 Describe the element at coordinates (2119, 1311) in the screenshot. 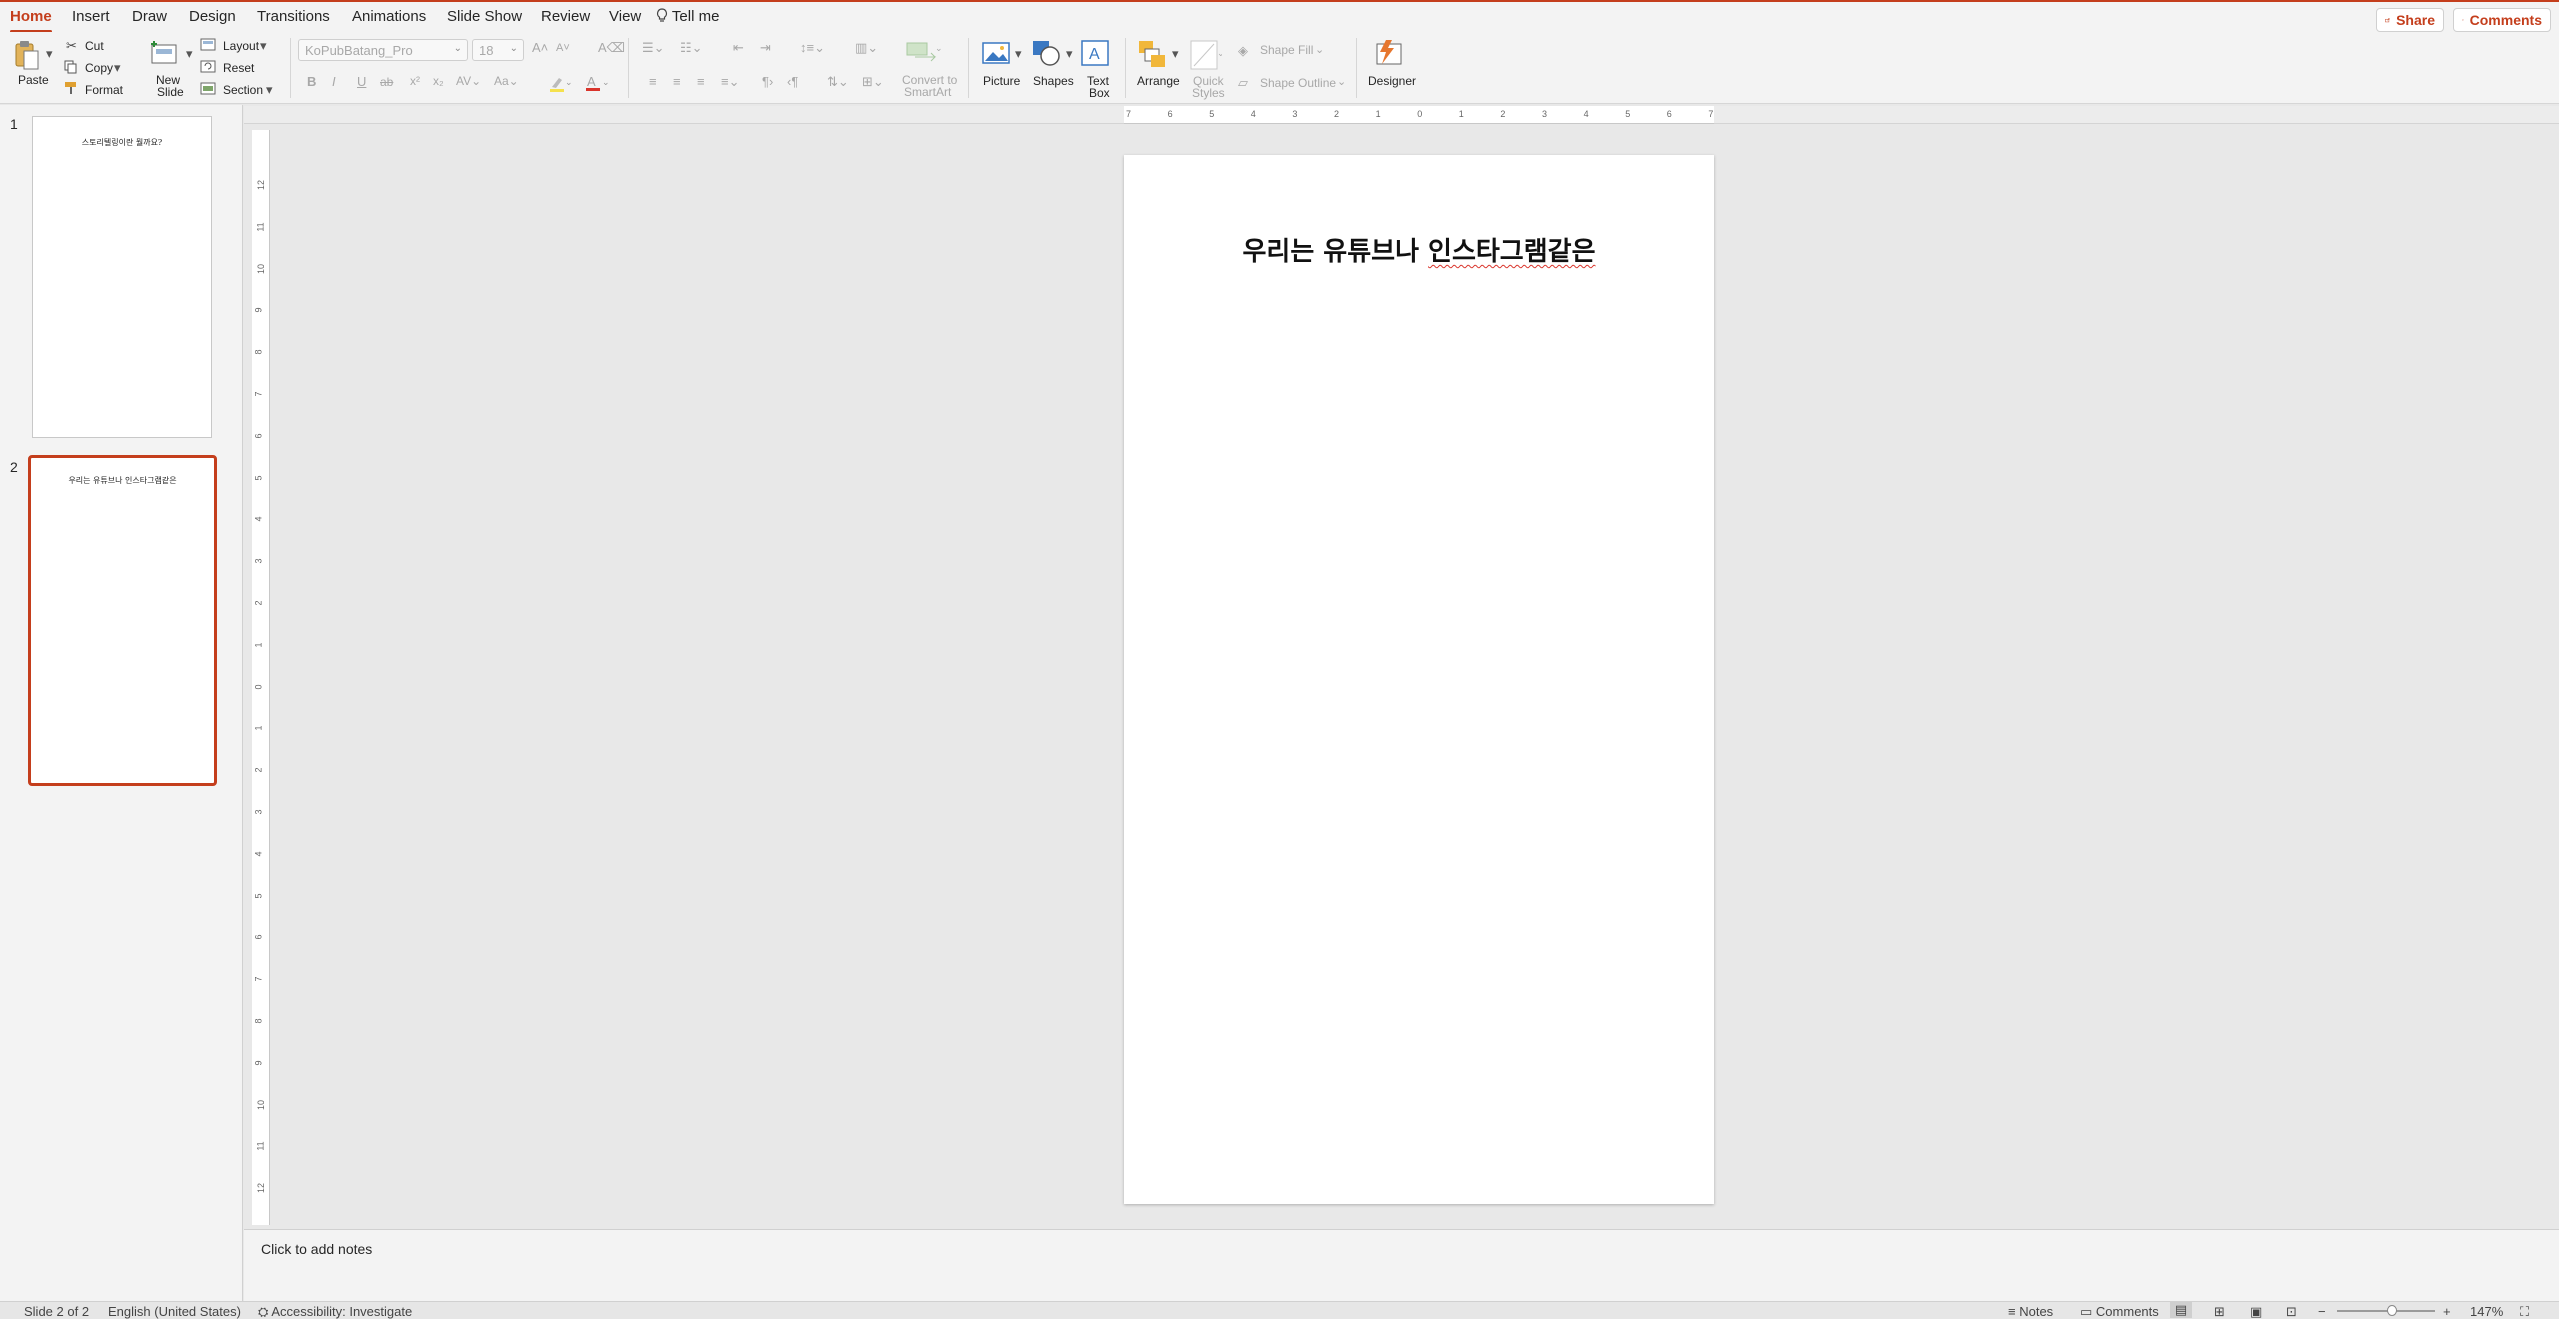

I see `comments-toggle: ▭ Comments` at that location.